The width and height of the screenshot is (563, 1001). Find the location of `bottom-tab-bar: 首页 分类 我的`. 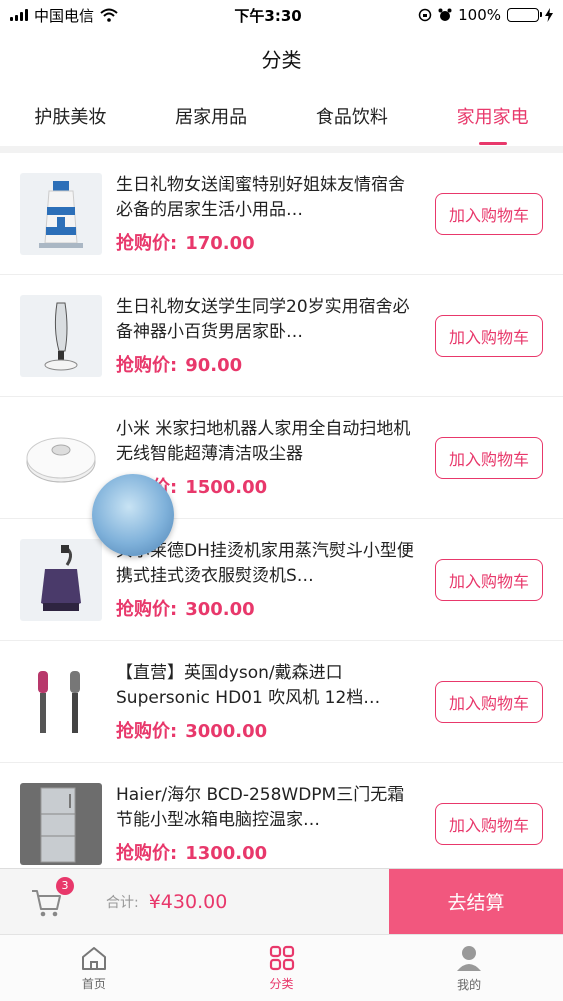

bottom-tab-bar: 首页 分类 我的 is located at coordinates (281, 967).